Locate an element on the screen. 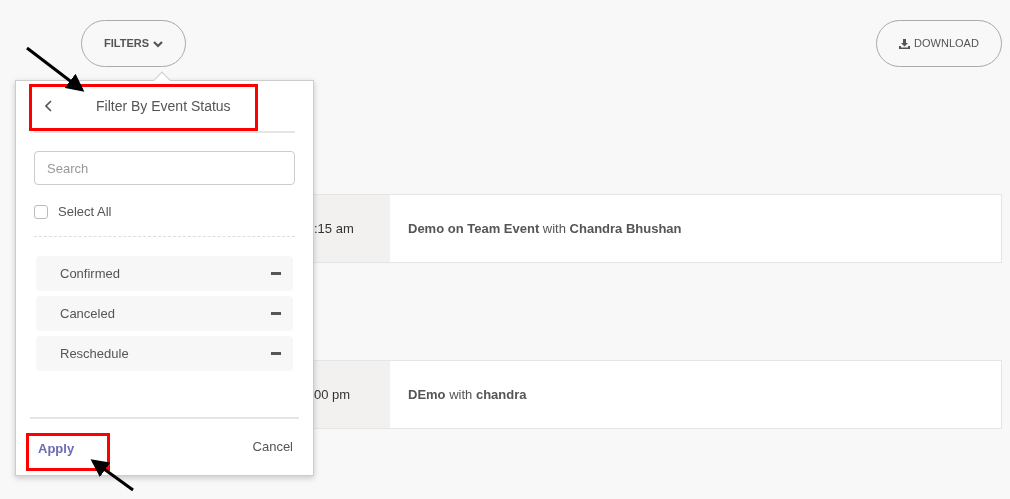 Image resolution: width=1010 pixels, height=499 pixels. status-label: Reschedule is located at coordinates (94, 353).